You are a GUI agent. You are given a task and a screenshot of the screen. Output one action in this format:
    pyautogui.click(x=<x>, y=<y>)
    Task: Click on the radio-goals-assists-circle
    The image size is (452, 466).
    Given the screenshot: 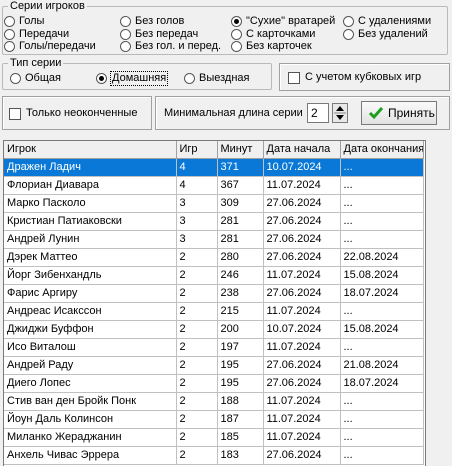 What is the action you would take?
    pyautogui.click(x=9, y=46)
    